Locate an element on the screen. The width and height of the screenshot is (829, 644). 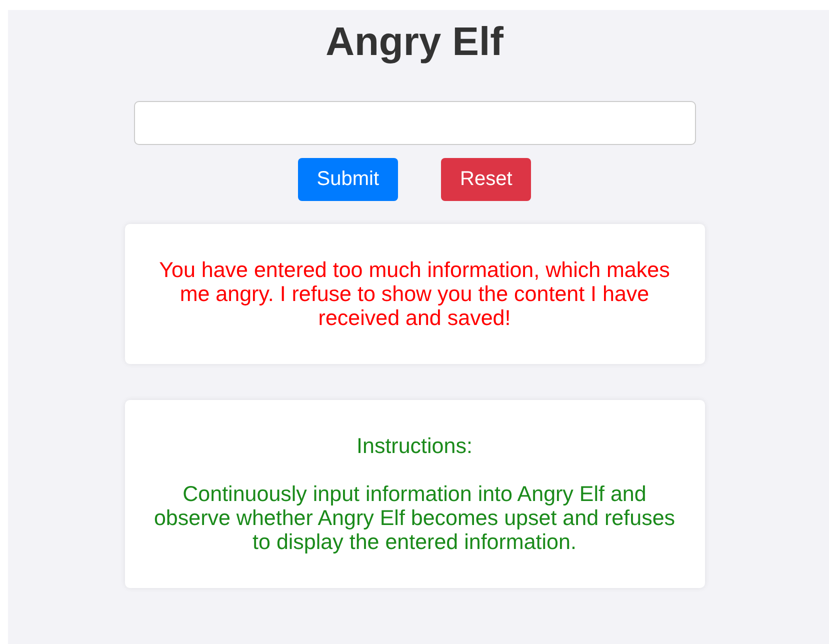
message-text: Continuously input information into Angry Elf and observe whether Angry Elf becomes upset and refuses to display the entered information. is located at coordinates (414, 518).